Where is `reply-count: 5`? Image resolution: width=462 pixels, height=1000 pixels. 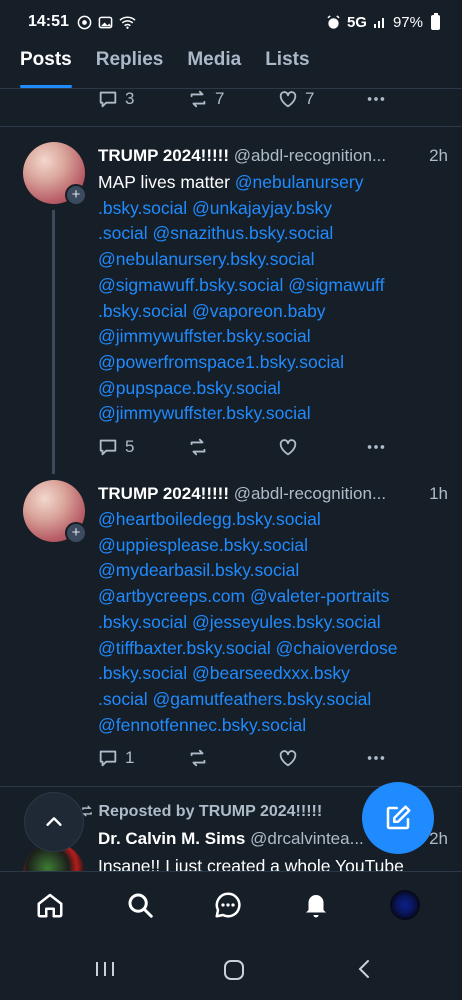
reply-count: 5 is located at coordinates (130, 446).